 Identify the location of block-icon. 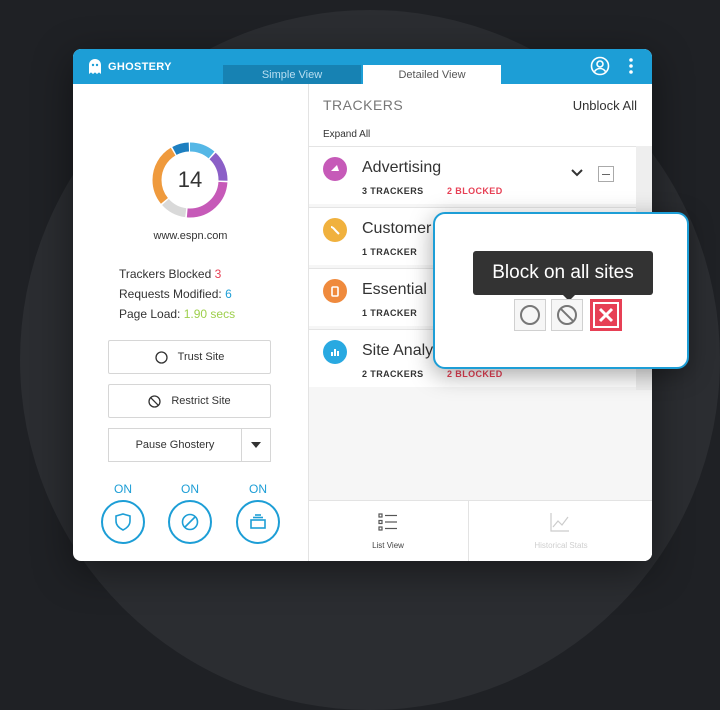
(606, 315).